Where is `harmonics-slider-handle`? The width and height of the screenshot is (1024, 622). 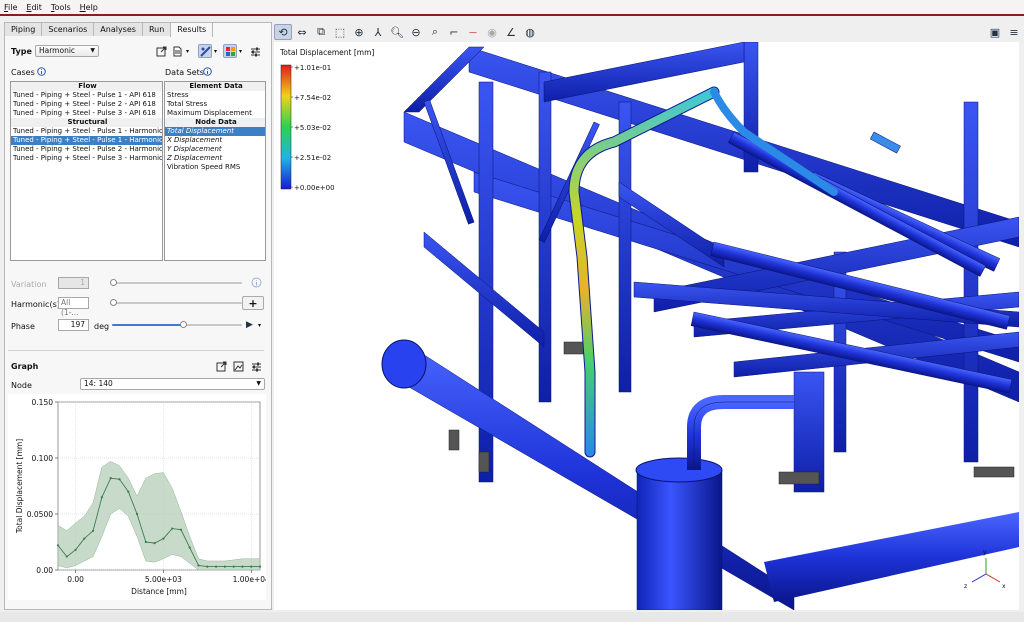 harmonics-slider-handle is located at coordinates (113, 302).